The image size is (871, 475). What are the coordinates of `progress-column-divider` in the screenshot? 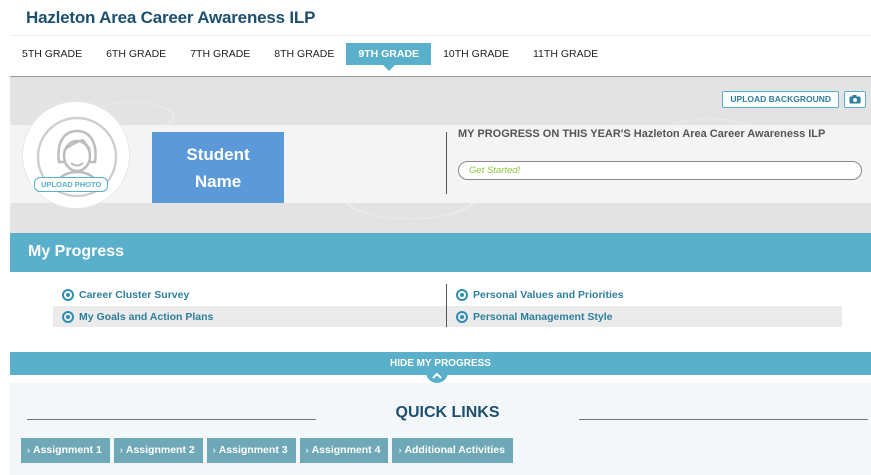 It's located at (446, 305).